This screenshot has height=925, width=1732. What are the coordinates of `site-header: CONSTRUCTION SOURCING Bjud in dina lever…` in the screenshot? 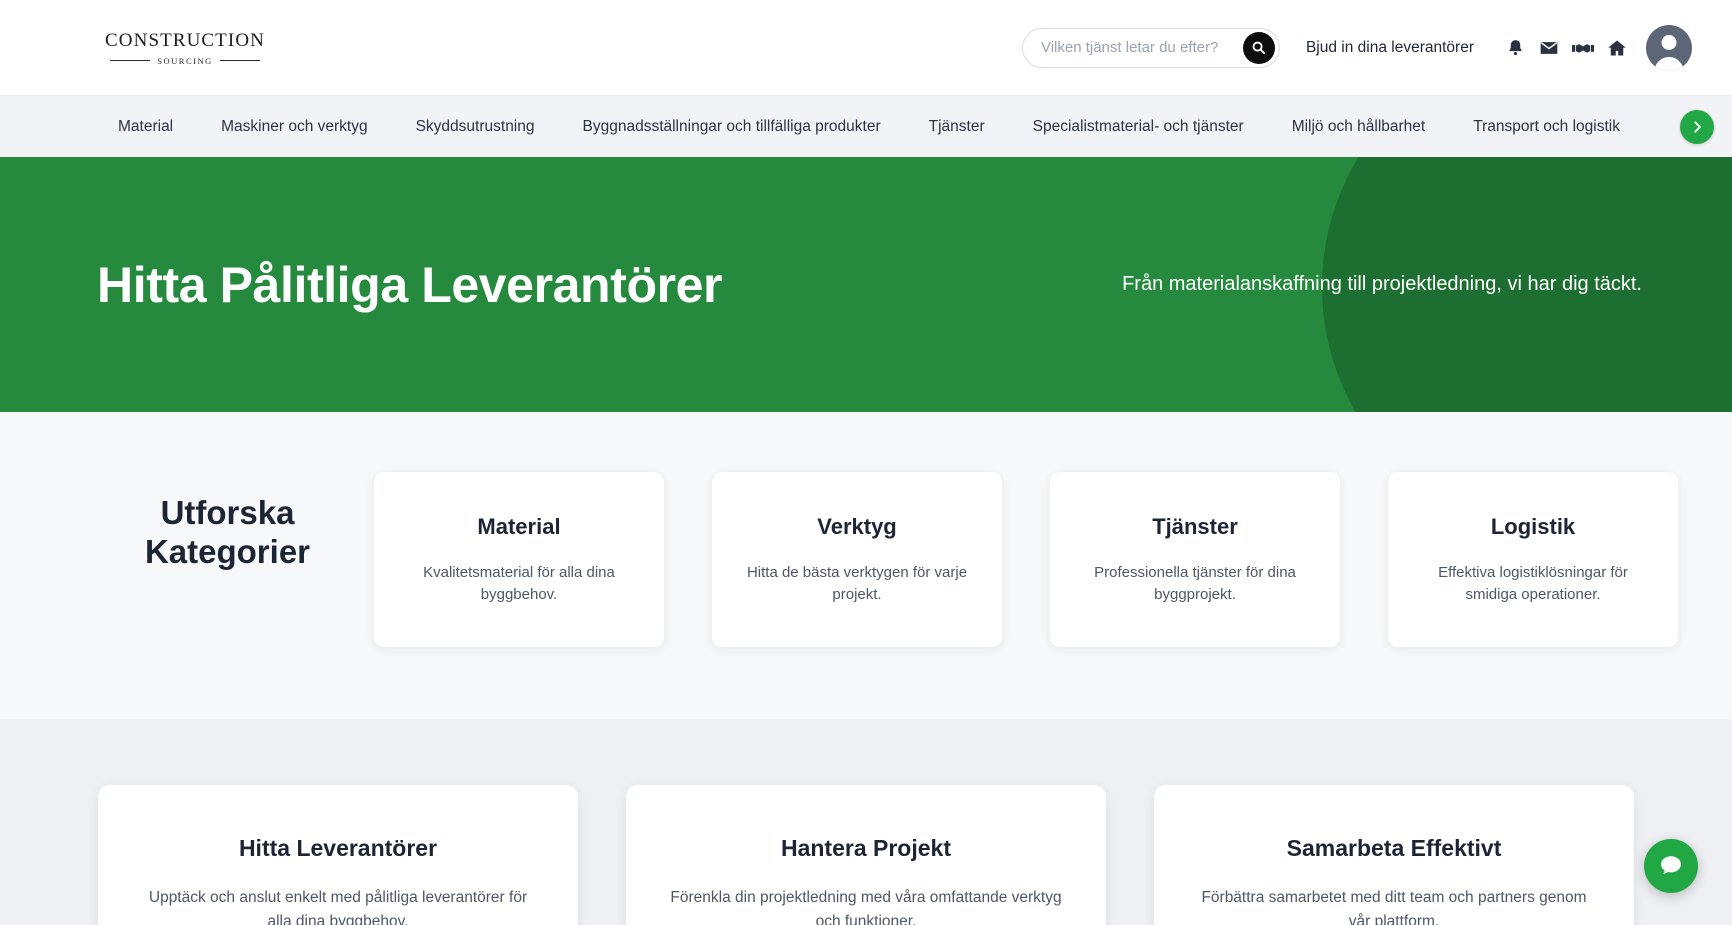 It's located at (866, 47).